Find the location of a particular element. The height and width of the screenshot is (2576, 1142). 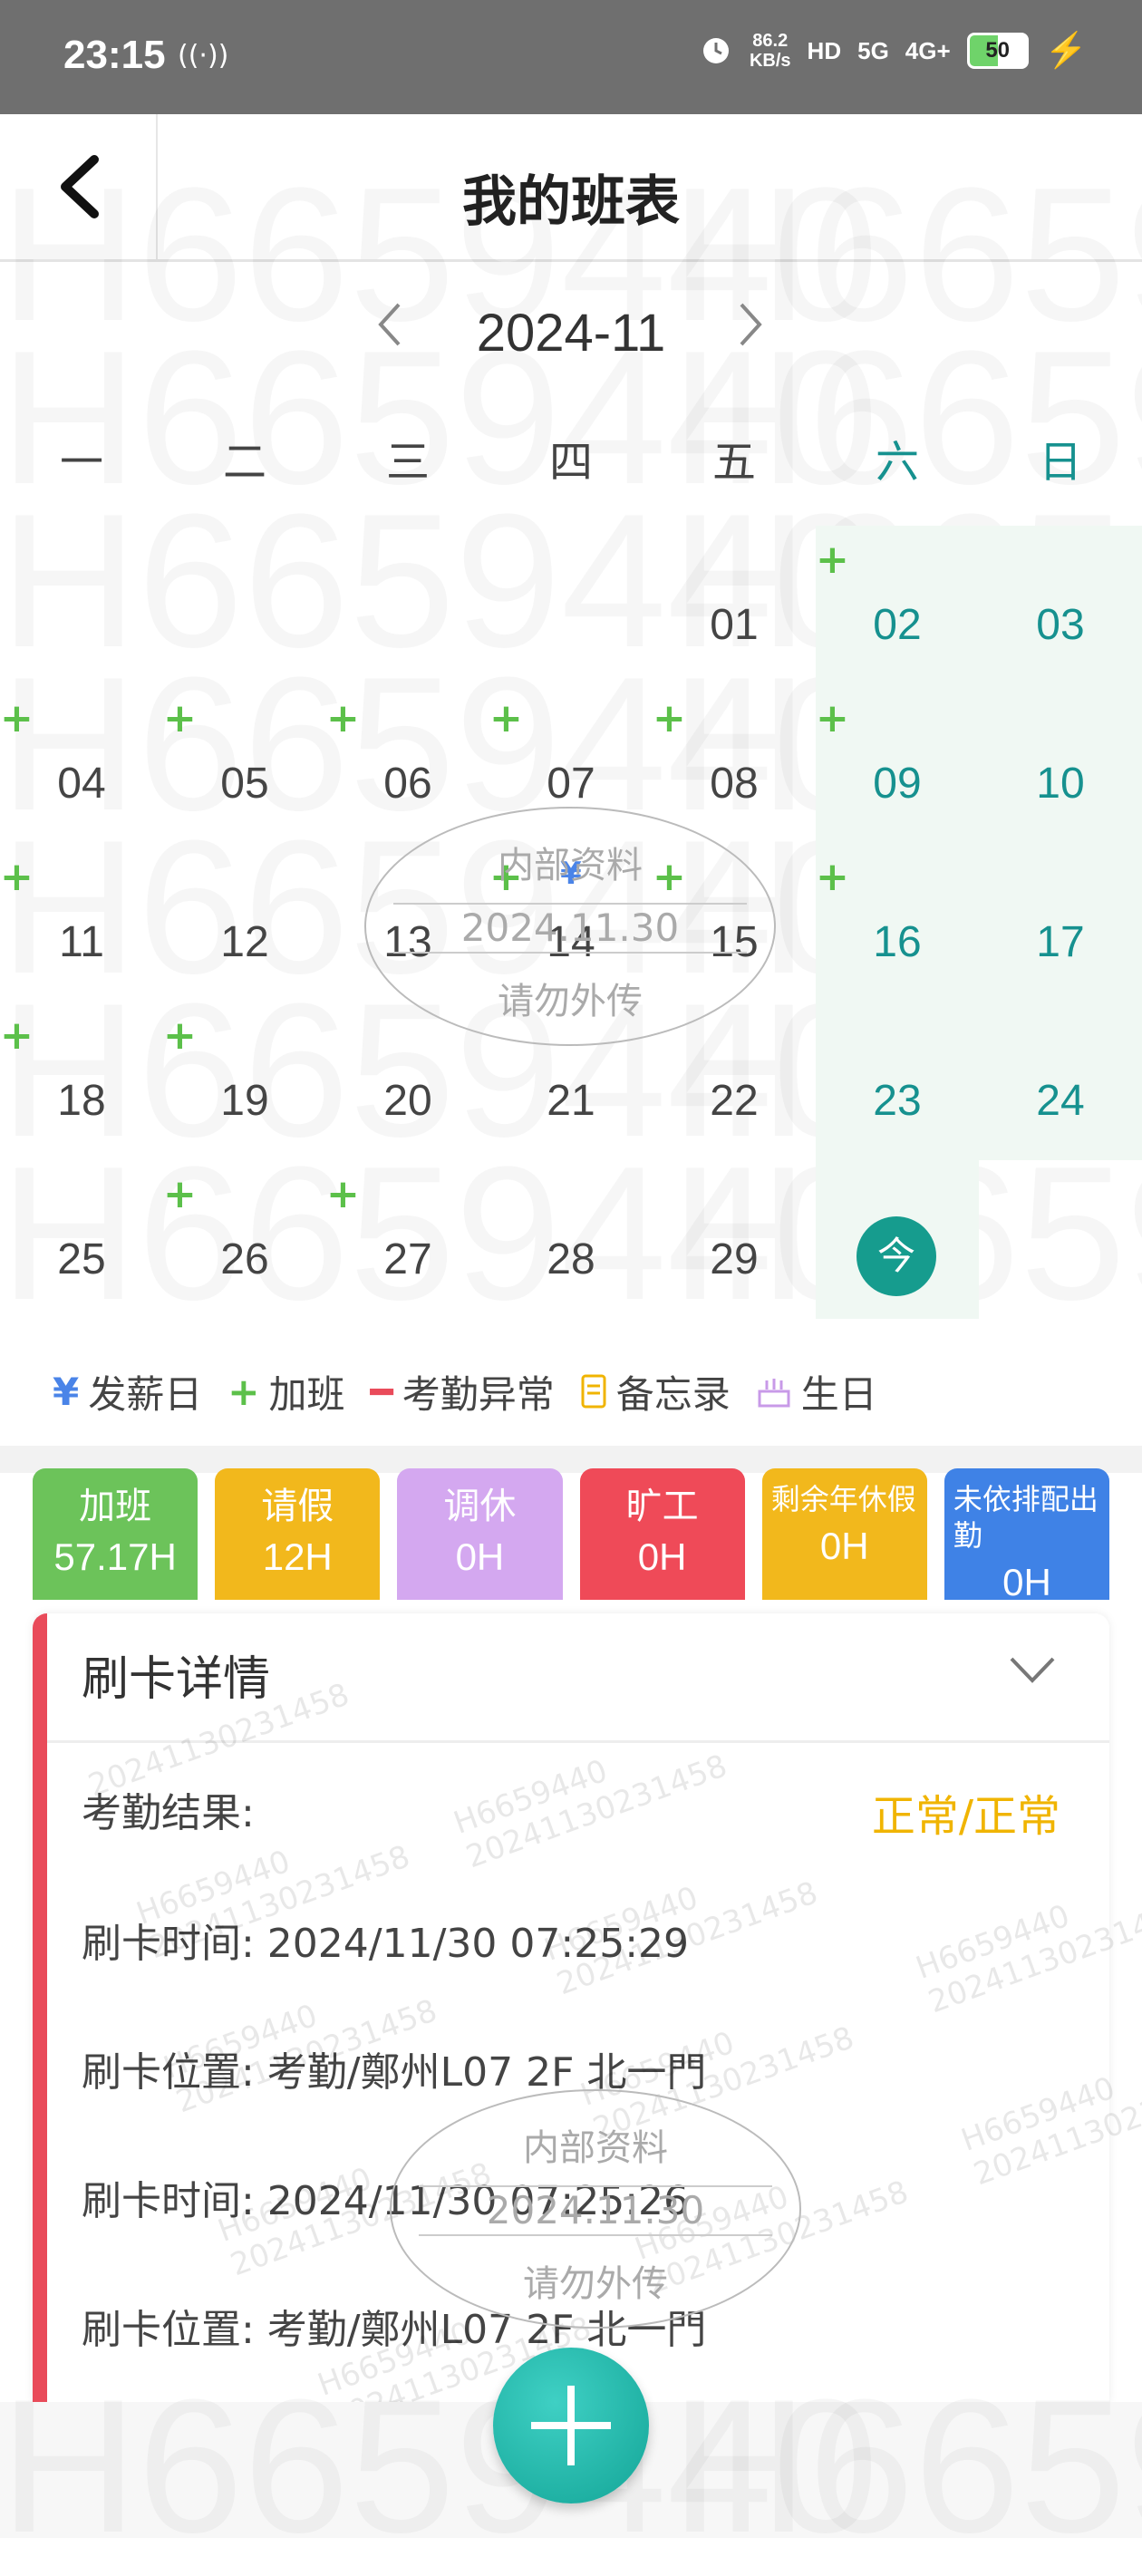

stat-label: 旷工 is located at coordinates (662, 1506).